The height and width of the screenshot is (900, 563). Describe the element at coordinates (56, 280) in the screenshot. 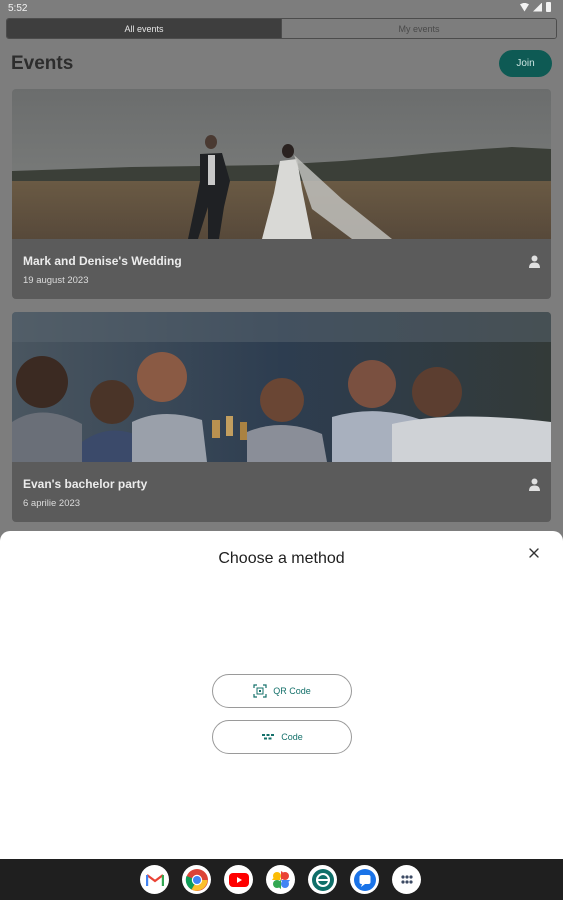

I see `event-date: 19 august 2023` at that location.